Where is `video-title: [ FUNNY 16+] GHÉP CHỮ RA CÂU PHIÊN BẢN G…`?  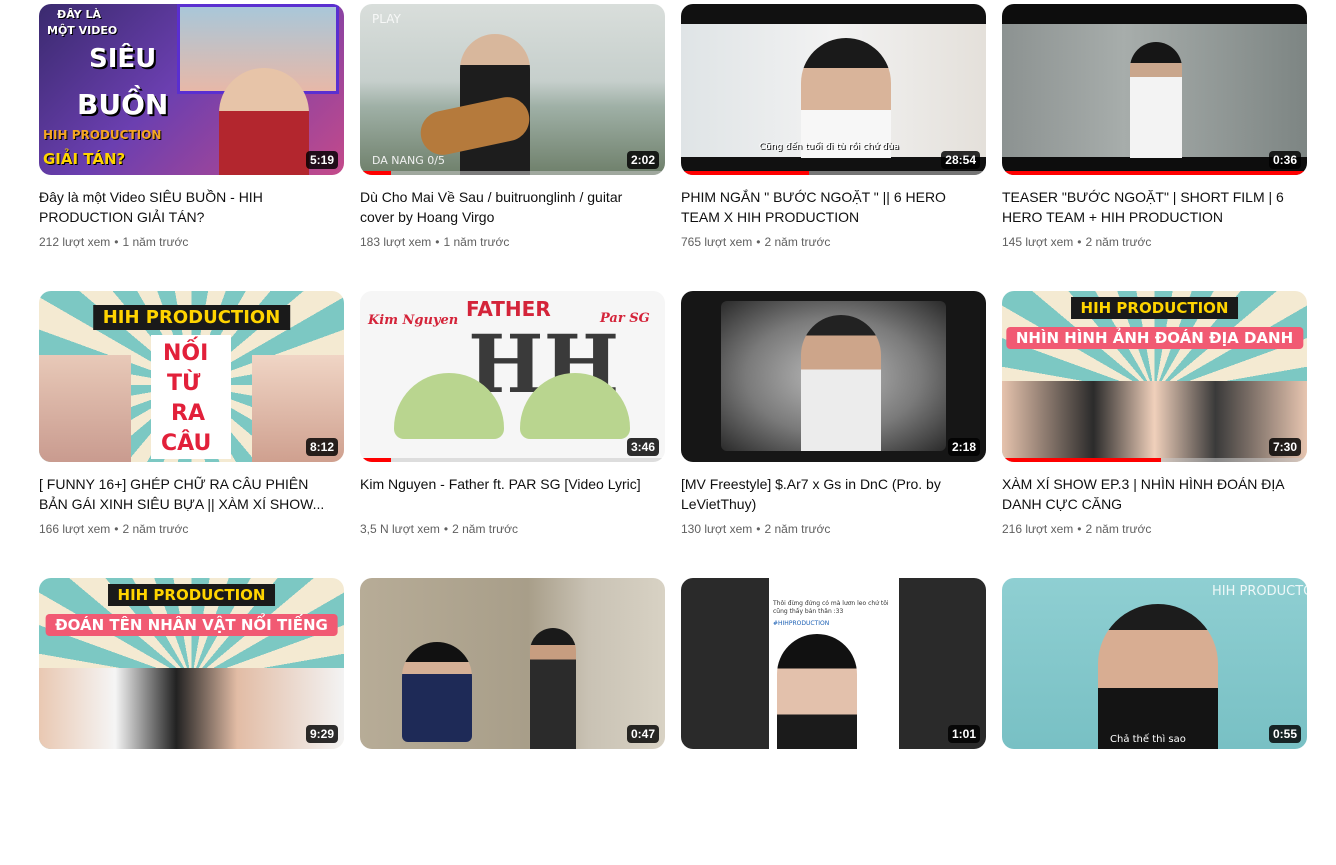 video-title: [ FUNNY 16+] GHÉP CHỮ RA CÂU PHIÊN BẢN G… is located at coordinates (184, 494).